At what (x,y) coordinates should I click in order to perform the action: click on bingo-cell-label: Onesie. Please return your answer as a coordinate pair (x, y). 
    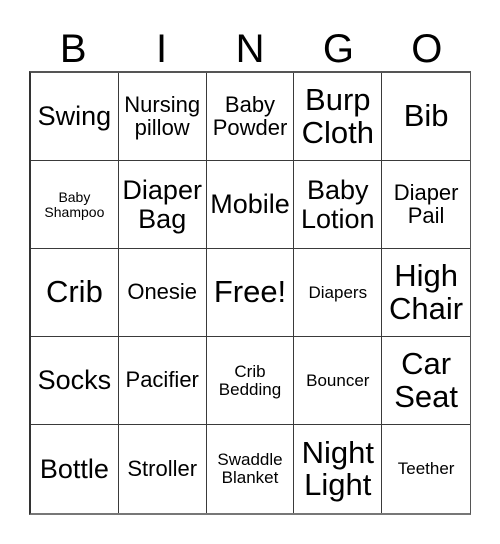
    Looking at the image, I should click on (162, 292).